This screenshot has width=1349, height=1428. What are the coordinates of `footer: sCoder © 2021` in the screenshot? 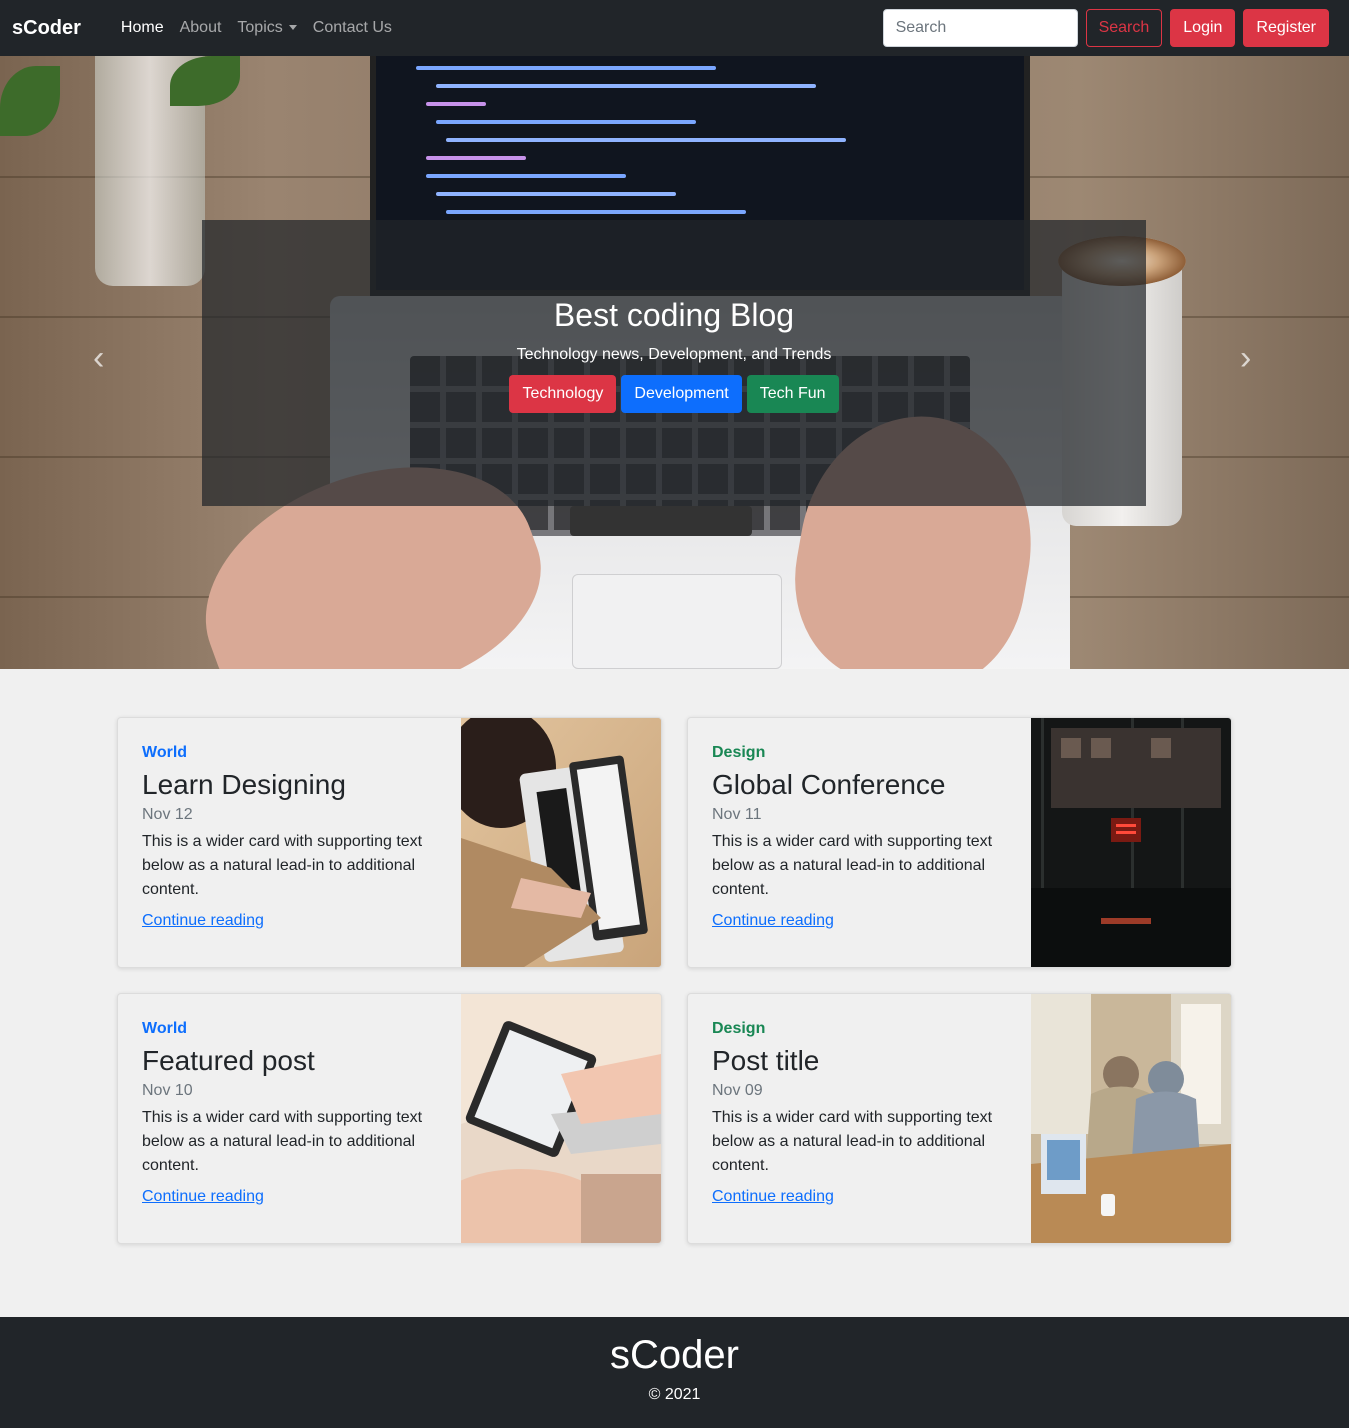 It's located at (674, 1372).